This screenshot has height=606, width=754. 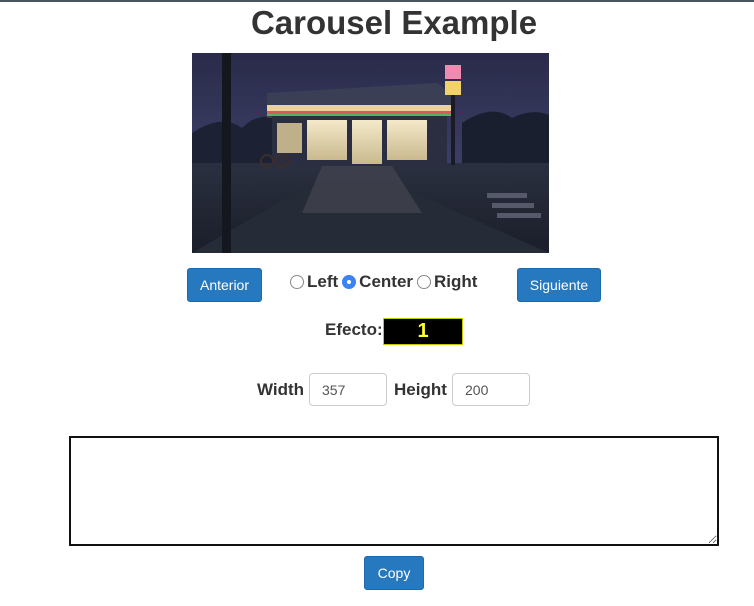 I want to click on height-input, so click(x=491, y=389).